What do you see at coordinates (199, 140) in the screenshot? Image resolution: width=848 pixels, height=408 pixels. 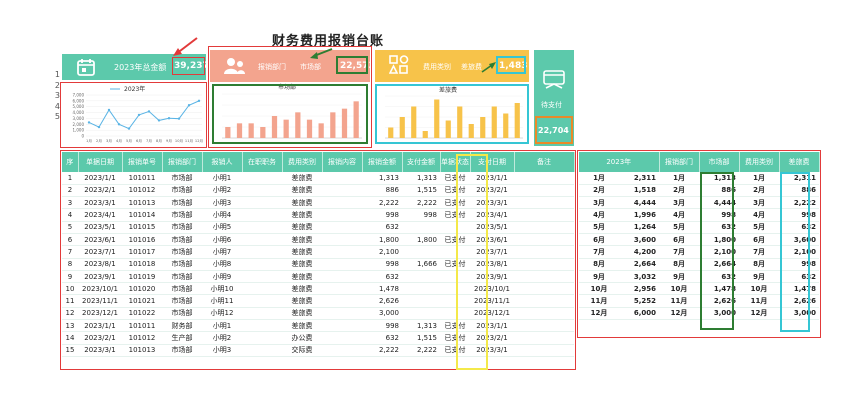 I see `x-tick-label: 12月` at bounding box center [199, 140].